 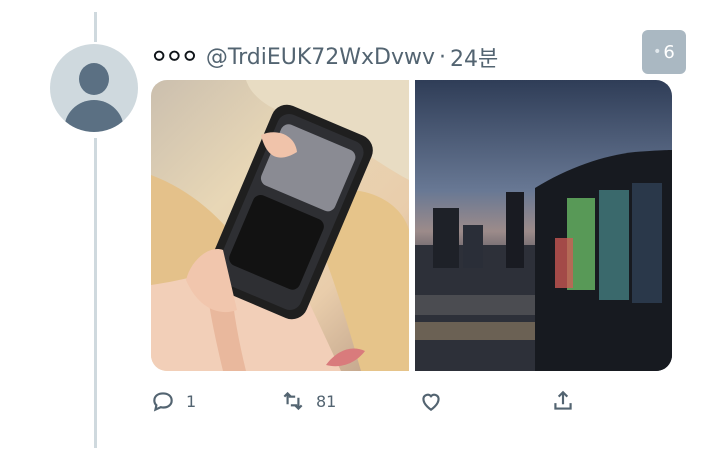 What do you see at coordinates (95, 27) in the screenshot?
I see `thread-line-top` at bounding box center [95, 27].